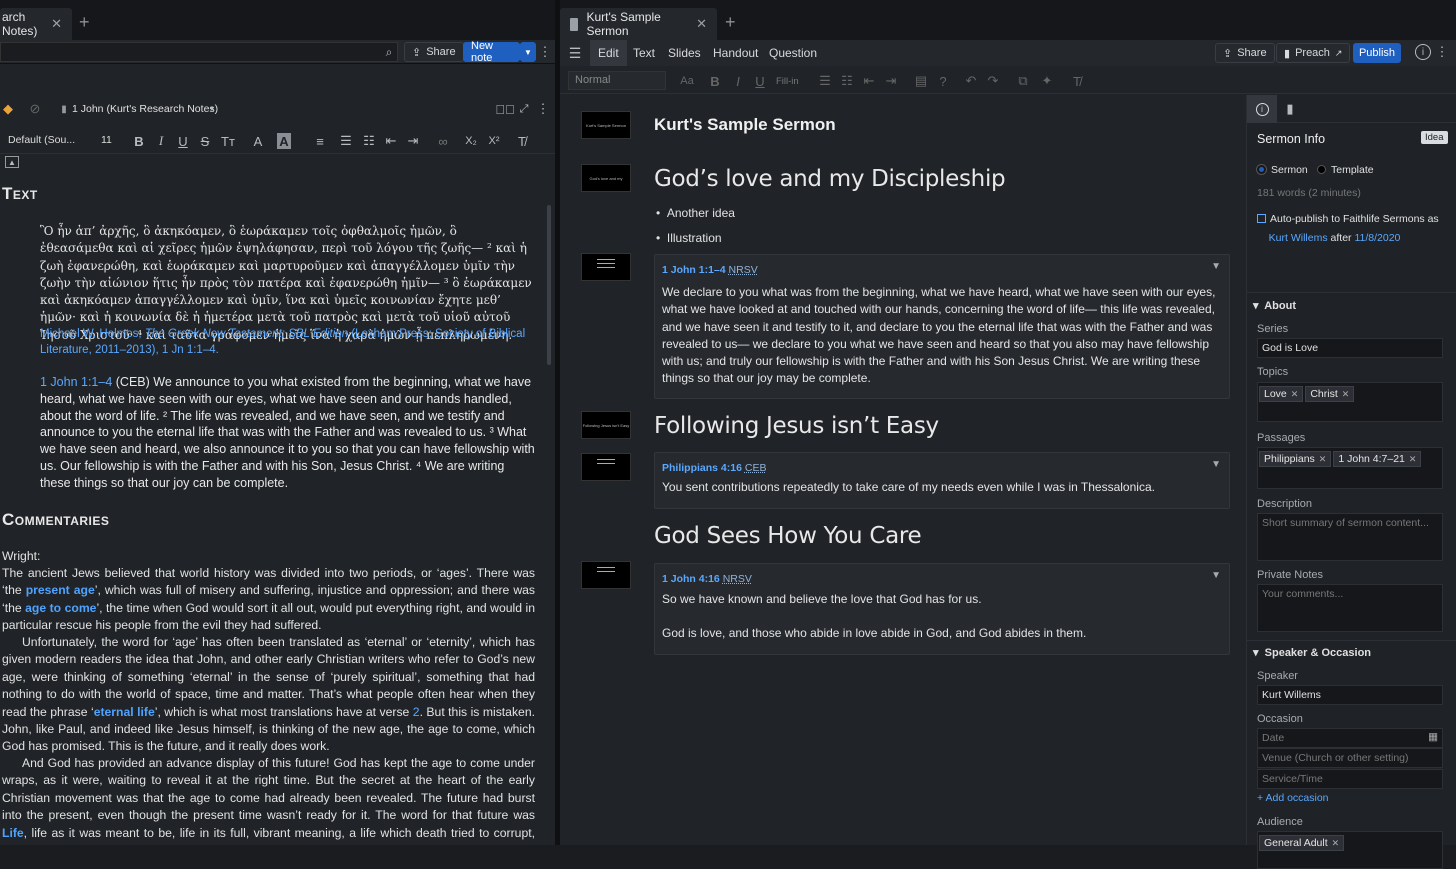  Describe the element at coordinates (606, 425) in the screenshot. I see `slide-thumbnail: Following Jesus isn't Easy` at that location.